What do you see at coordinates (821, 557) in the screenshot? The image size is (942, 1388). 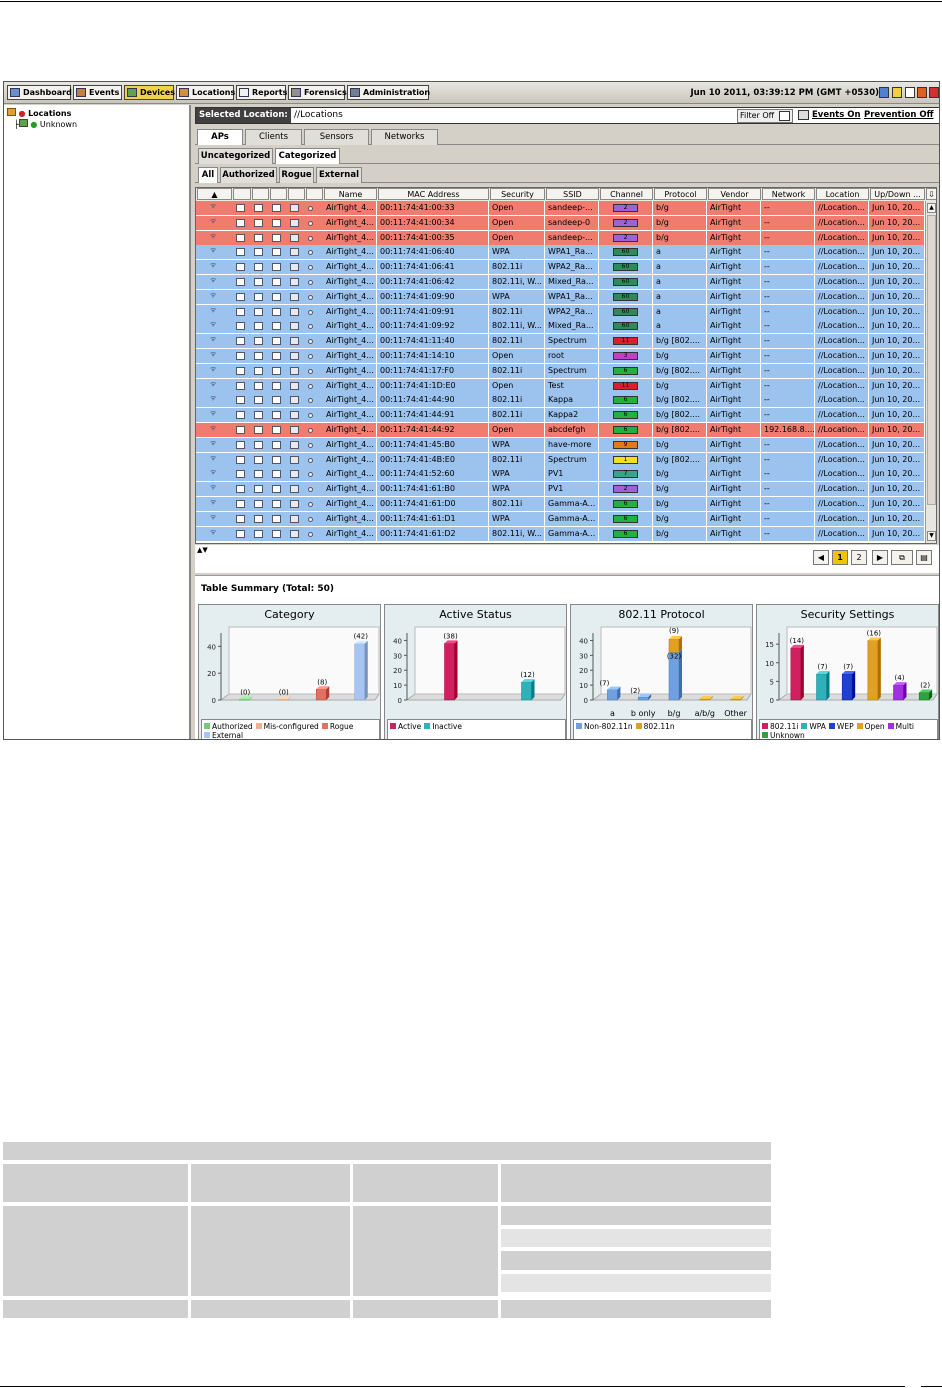 I see `prev-page-button: ◀` at bounding box center [821, 557].